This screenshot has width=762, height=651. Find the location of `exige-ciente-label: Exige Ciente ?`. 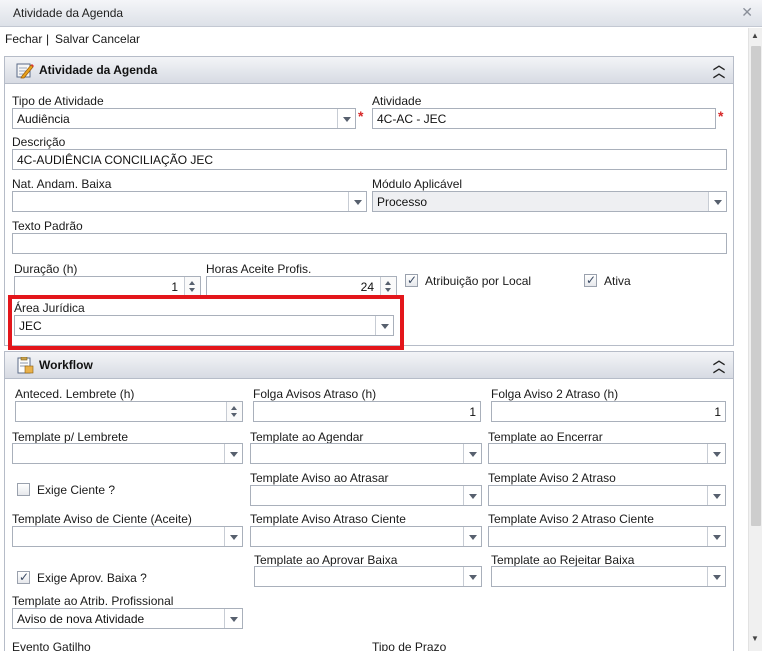

exige-ciente-label: Exige Ciente ? is located at coordinates (76, 490).